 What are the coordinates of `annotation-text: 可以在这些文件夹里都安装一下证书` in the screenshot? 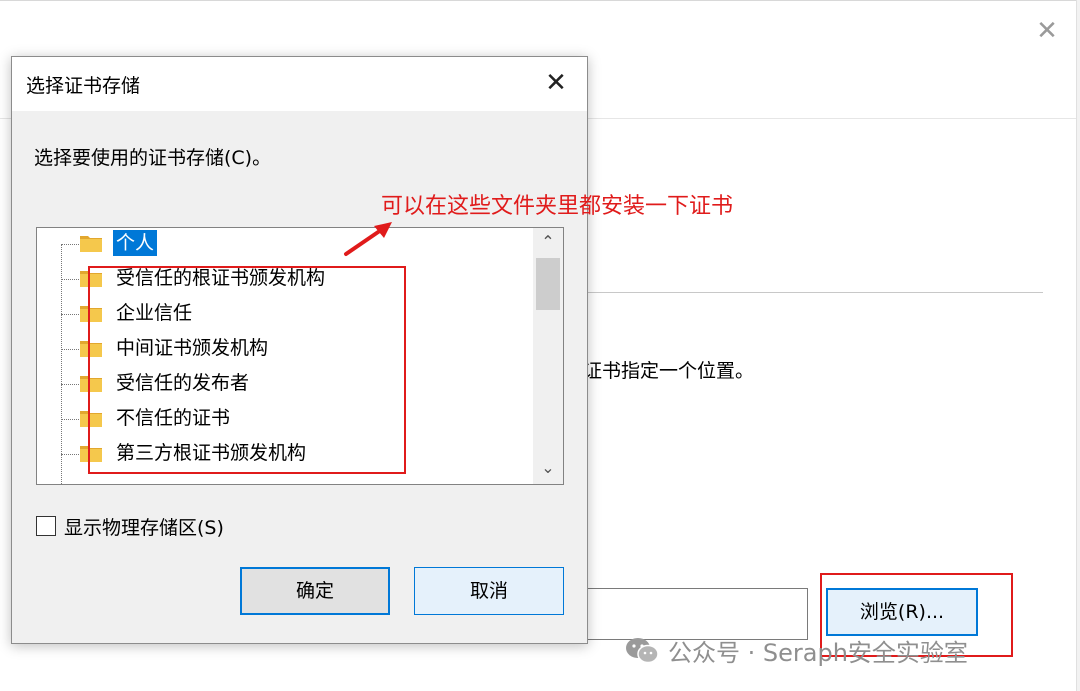 It's located at (557, 206).